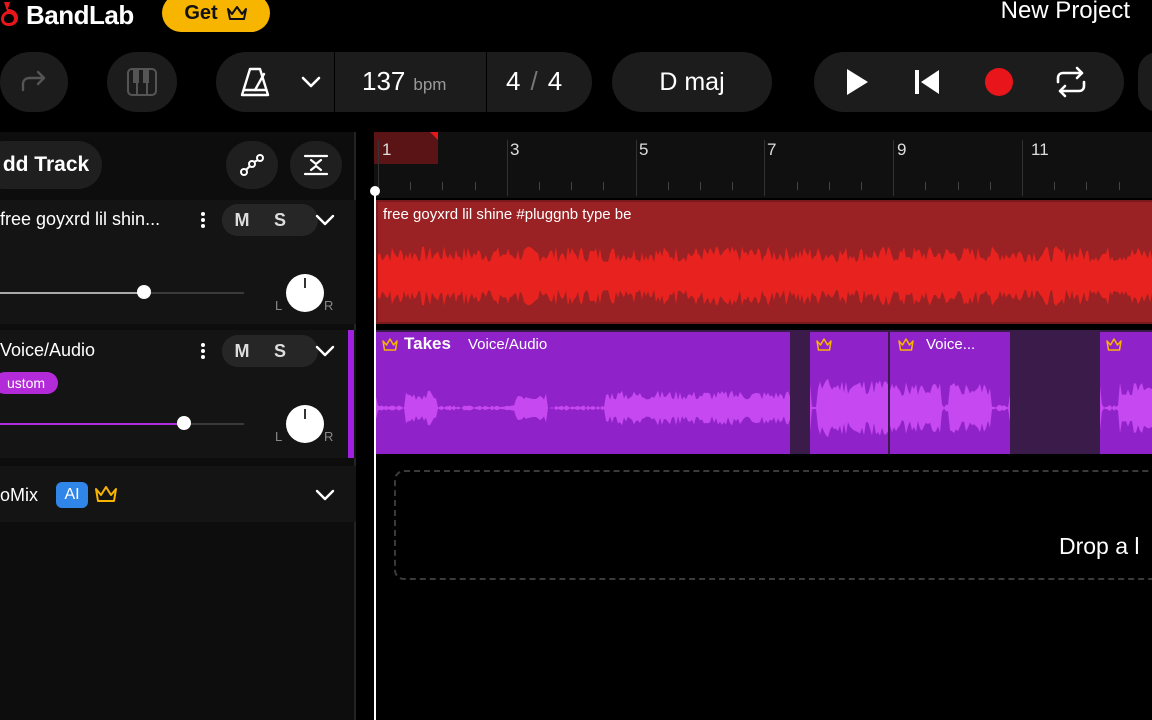 The image size is (1152, 720). I want to click on key-button: D maj, so click(692, 82).